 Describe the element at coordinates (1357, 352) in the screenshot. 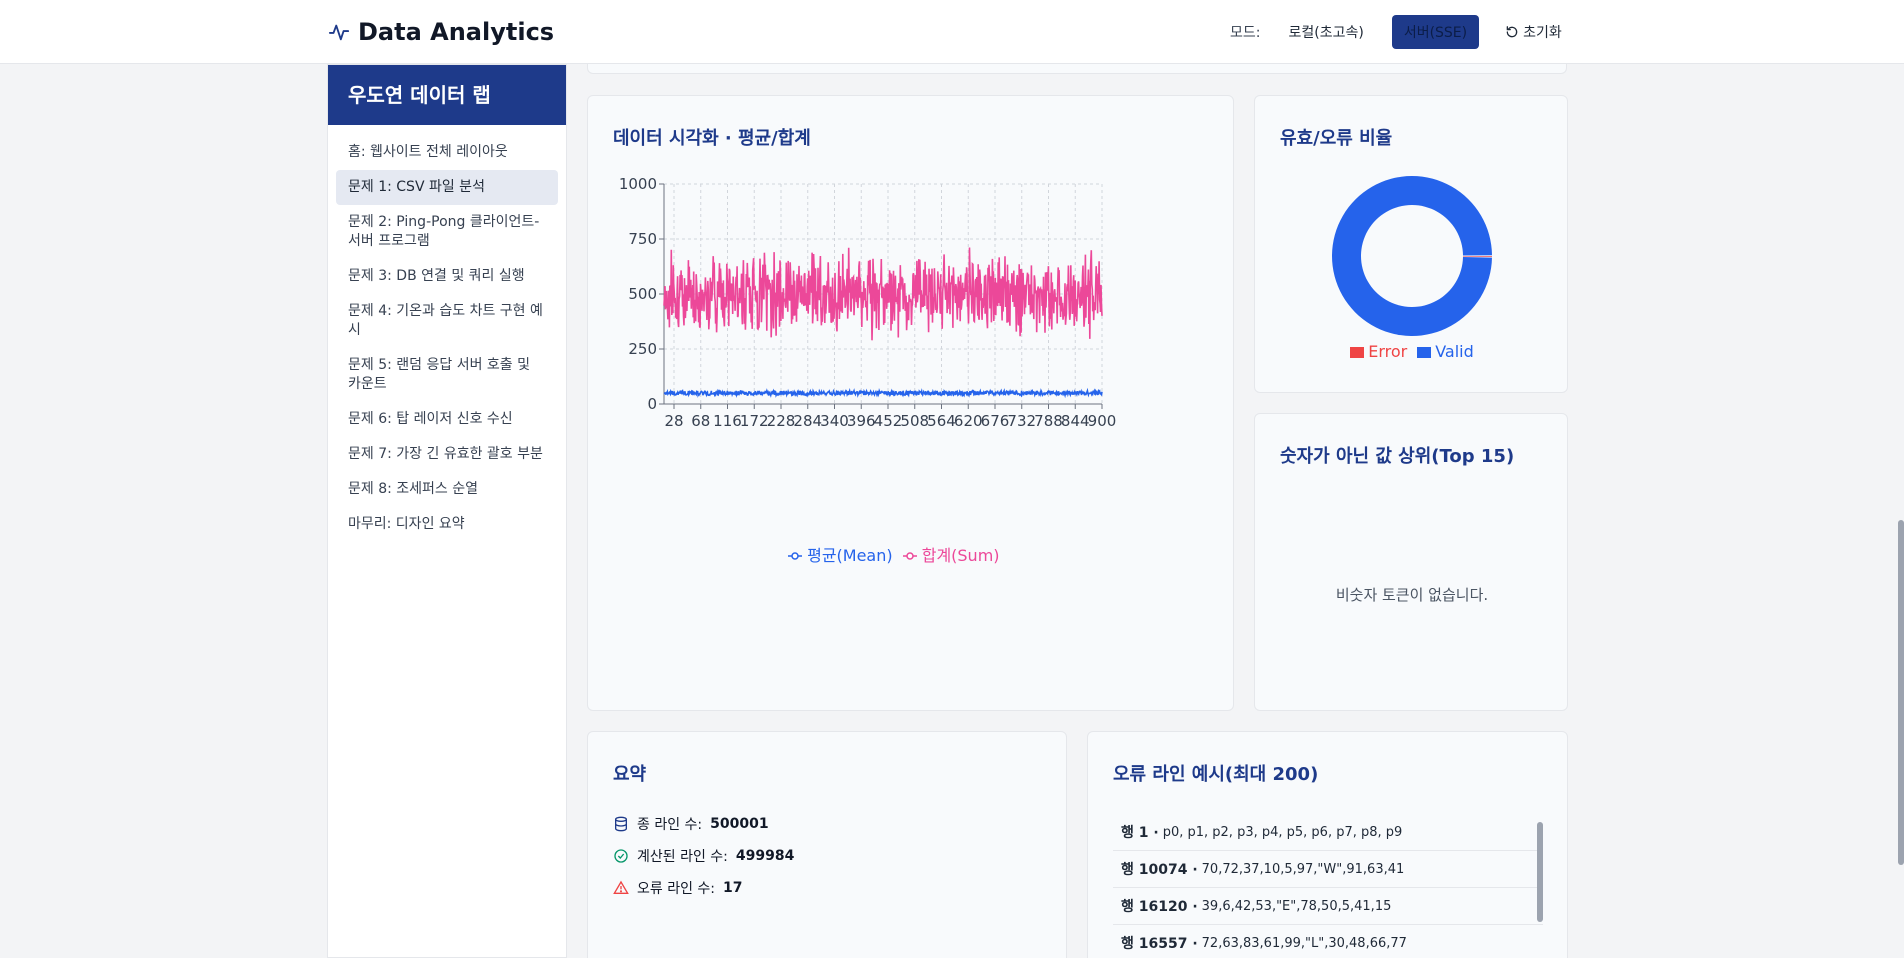

I see `error-swatch-icon` at that location.